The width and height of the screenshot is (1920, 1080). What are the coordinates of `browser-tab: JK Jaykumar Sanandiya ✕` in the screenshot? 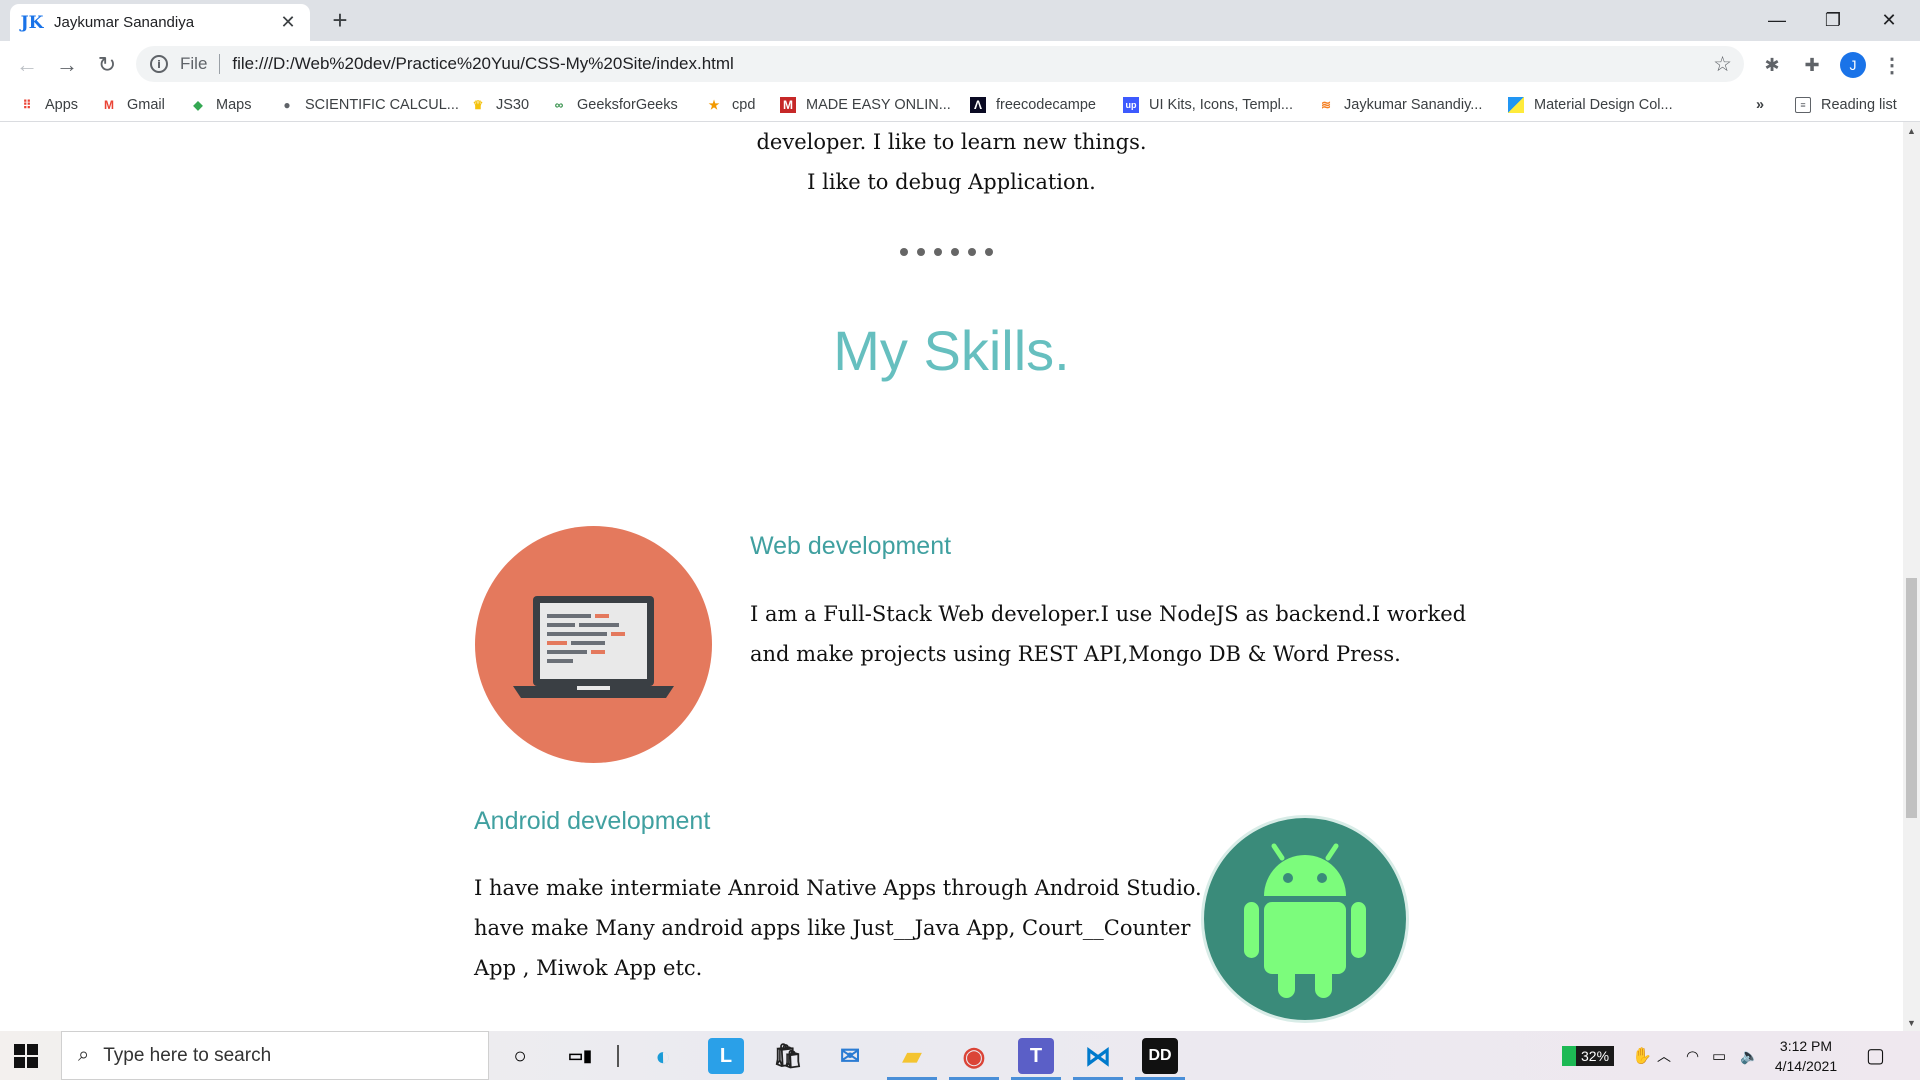 It's located at (160, 22).